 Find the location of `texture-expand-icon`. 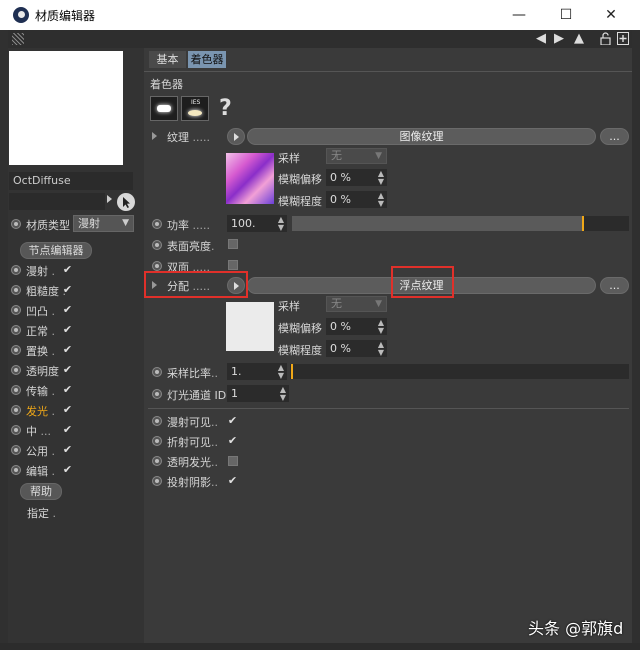

texture-expand-icon is located at coordinates (154, 136).